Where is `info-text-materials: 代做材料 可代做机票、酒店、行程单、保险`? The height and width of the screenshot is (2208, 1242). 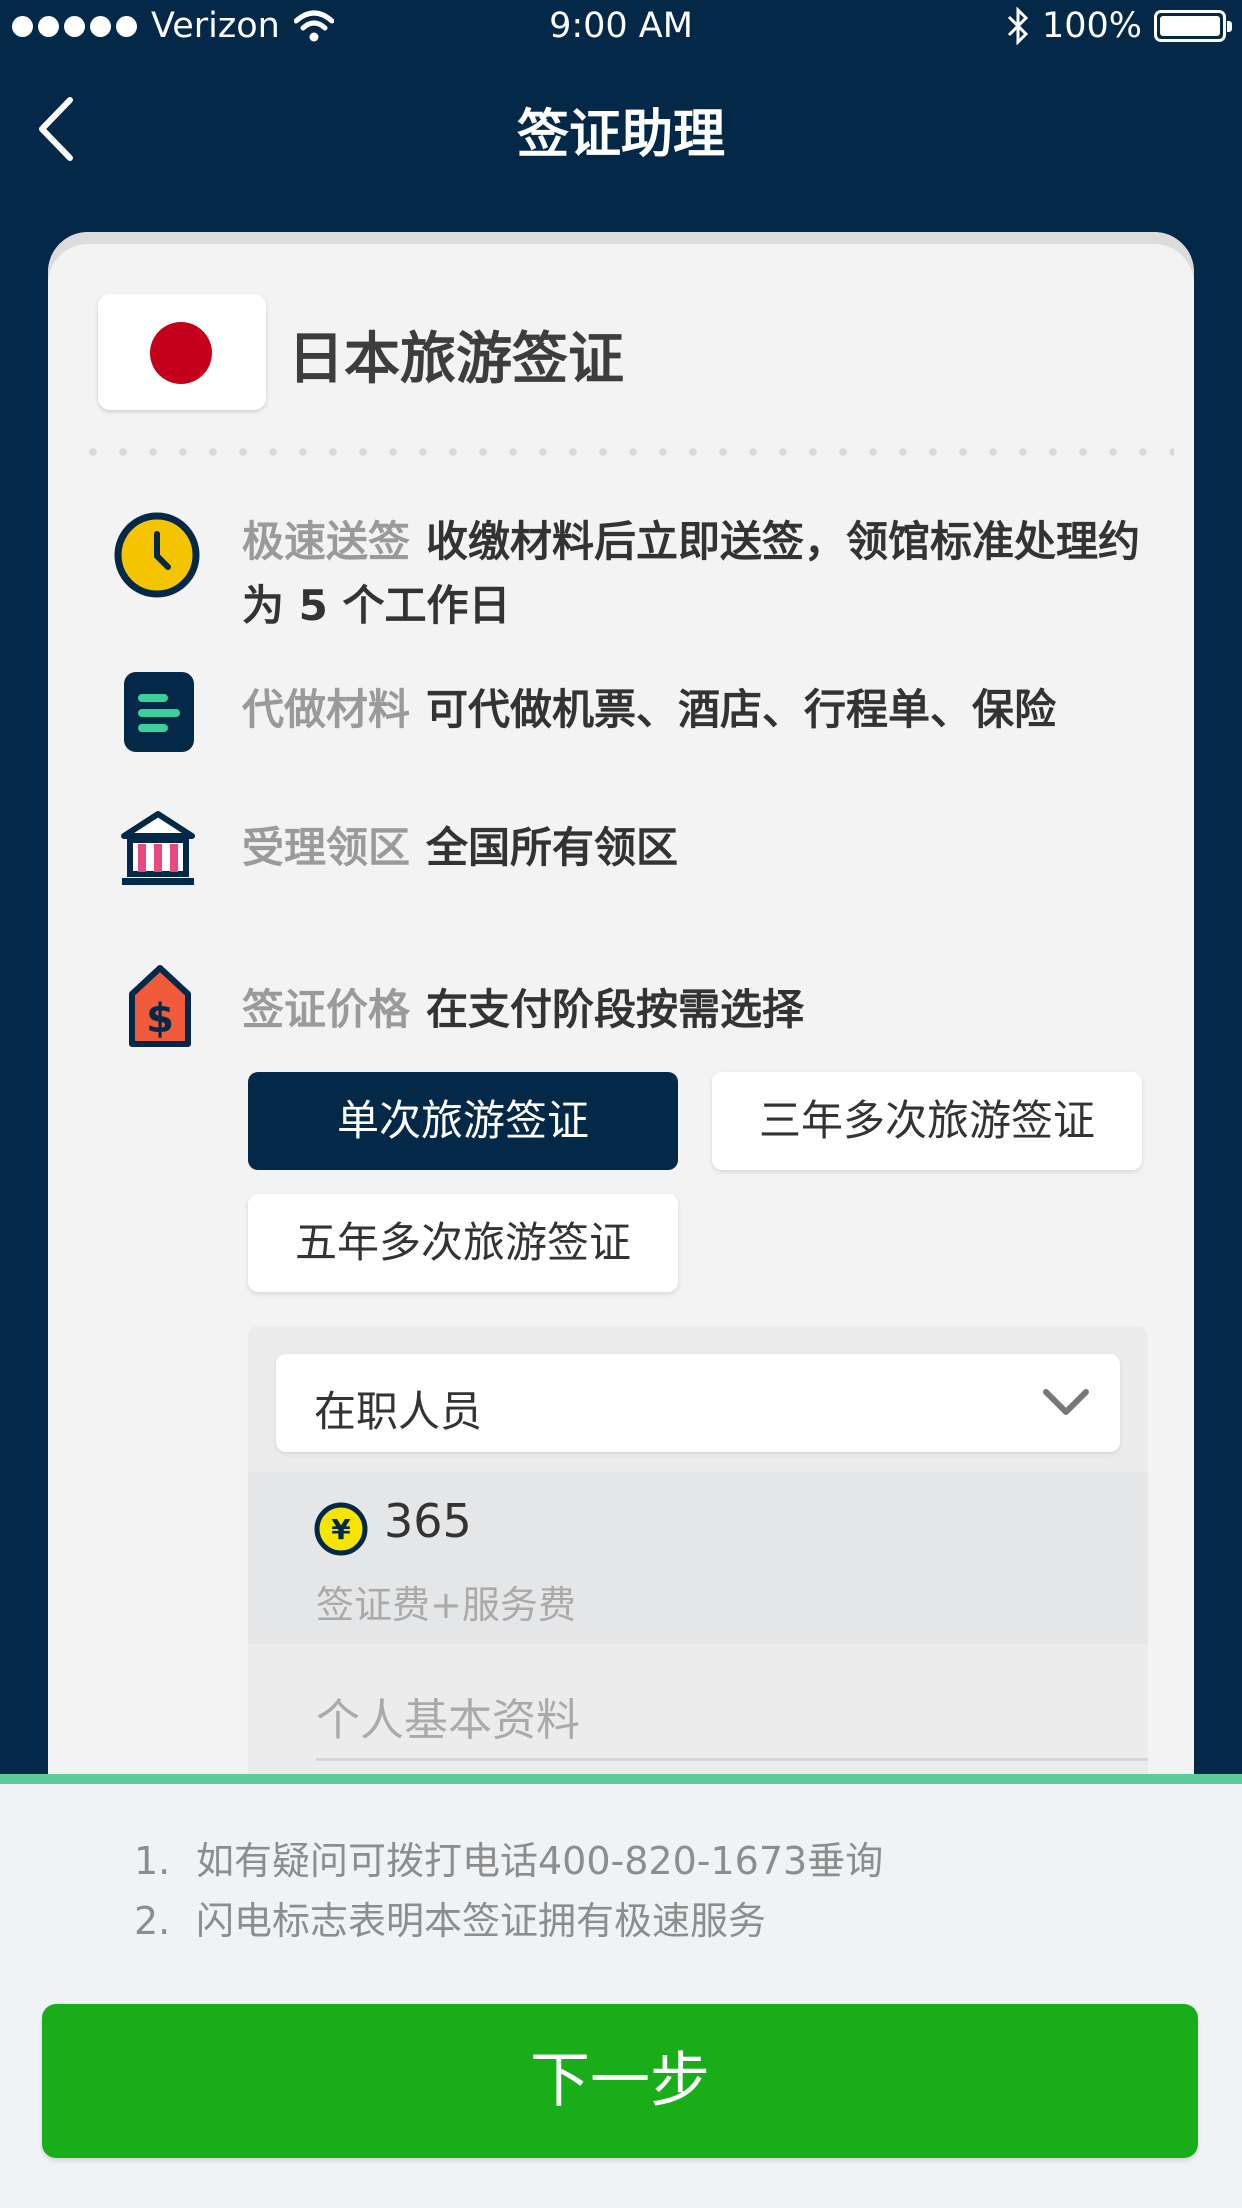 info-text-materials: 代做材料 可代做机票、酒店、行程单、保险 is located at coordinates (649, 709).